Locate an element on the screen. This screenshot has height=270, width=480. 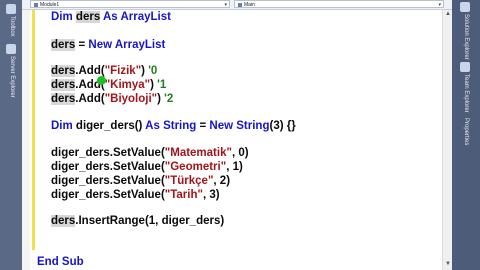
code-line-10: diger_ders.SetValue("Tarih", 3) is located at coordinates (135, 195).